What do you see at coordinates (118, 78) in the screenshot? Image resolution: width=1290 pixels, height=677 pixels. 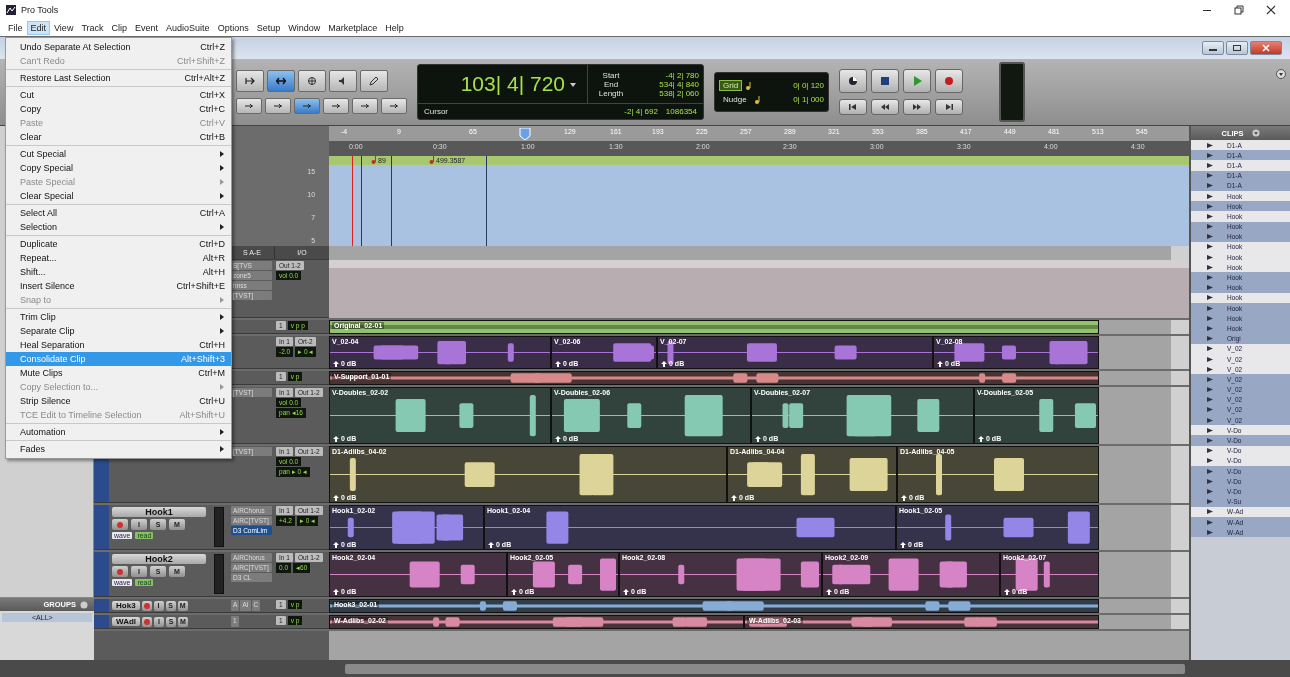 I see `menu-entry: Restore Last Selection Ctrl+Alt+Z` at bounding box center [118, 78].